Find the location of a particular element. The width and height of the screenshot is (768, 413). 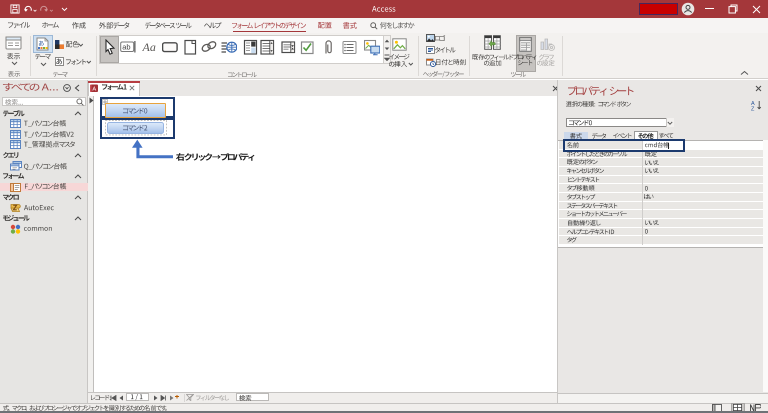

svg-text: Z is located at coordinates (753, 109).